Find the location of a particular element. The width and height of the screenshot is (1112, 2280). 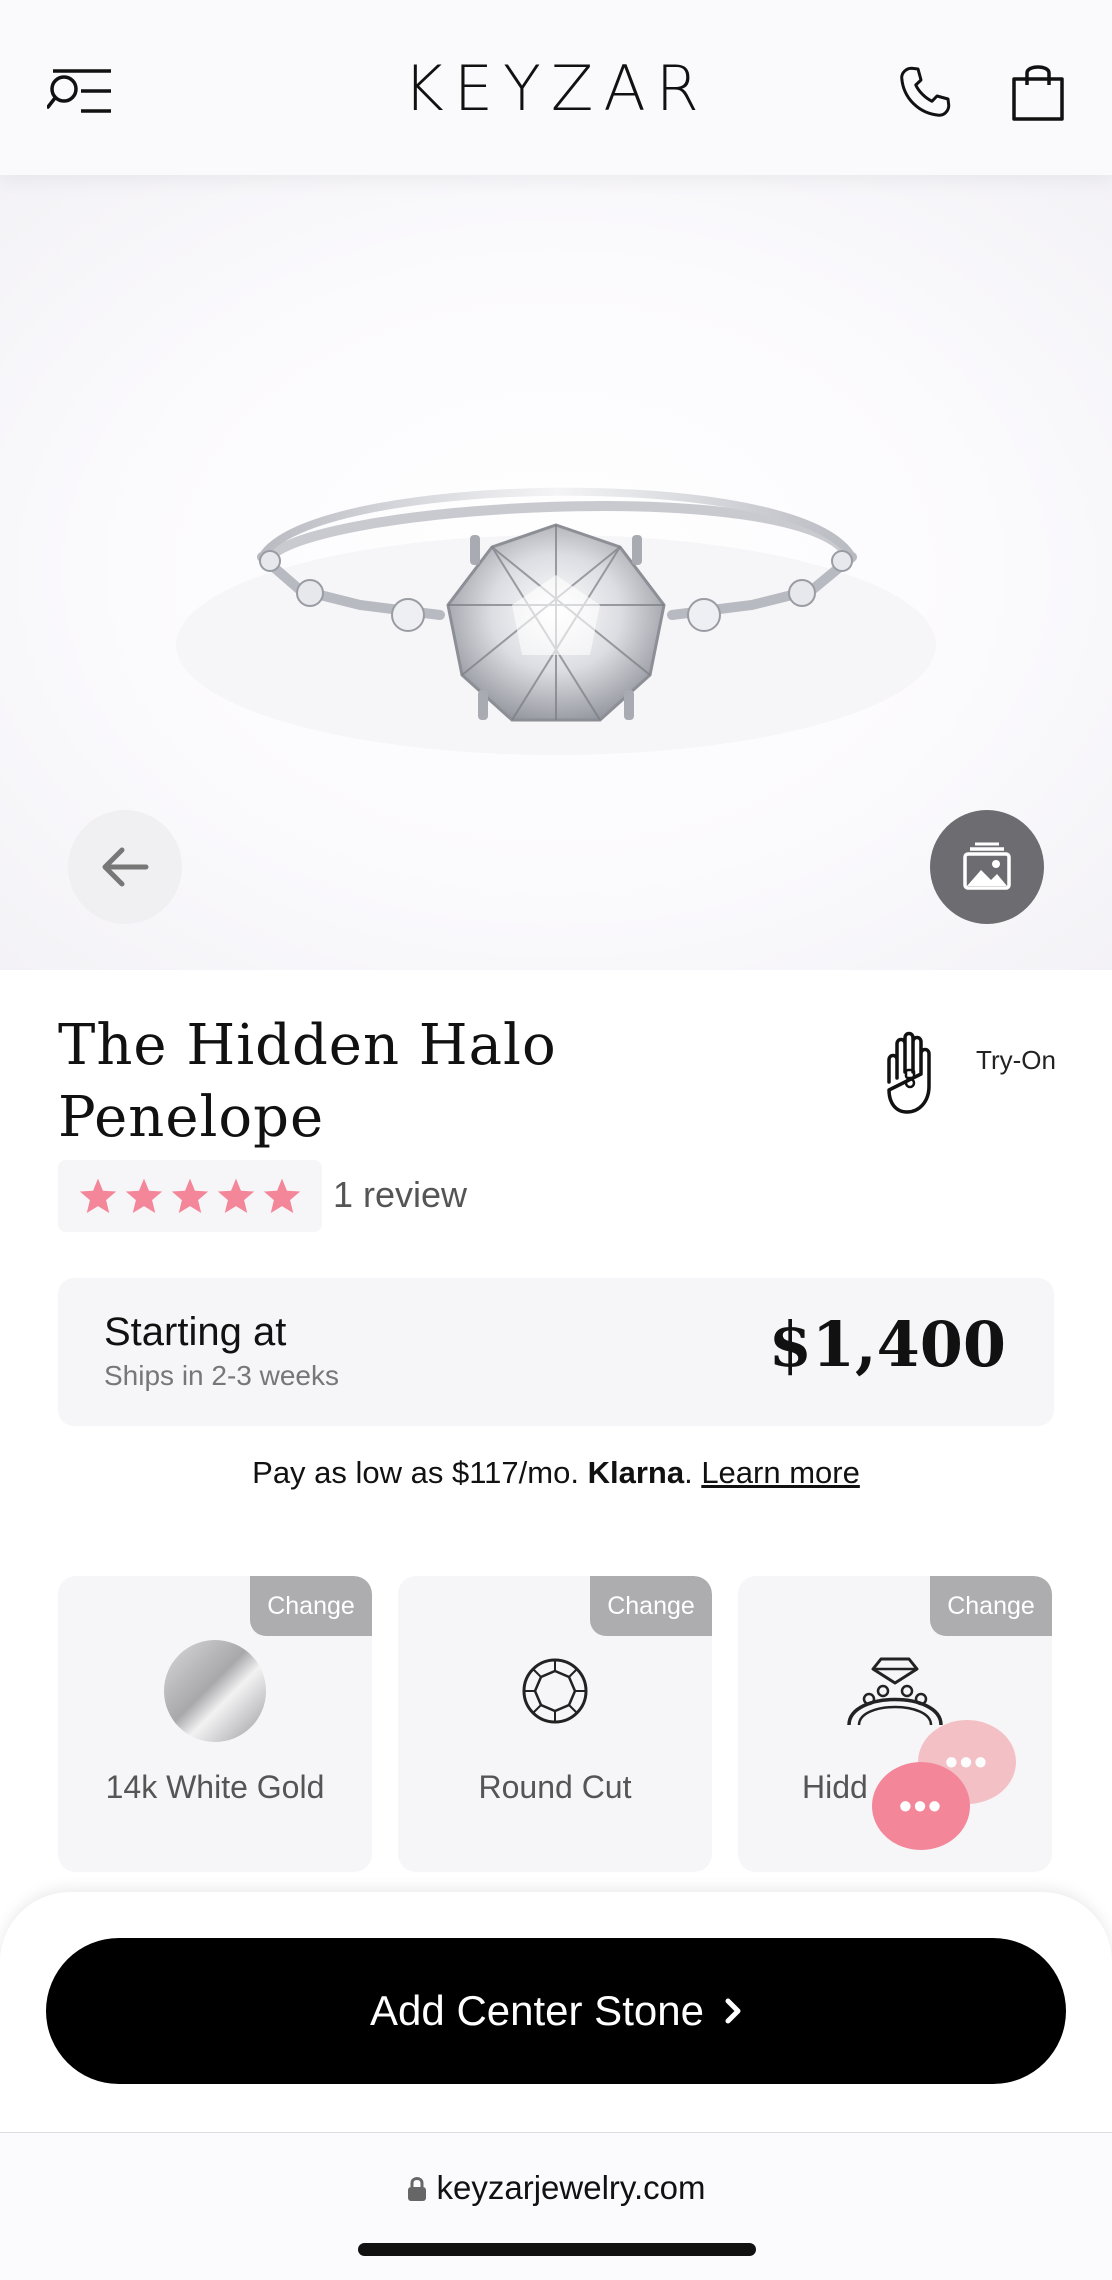

klarna-logo: Klarna is located at coordinates (636, 1472).